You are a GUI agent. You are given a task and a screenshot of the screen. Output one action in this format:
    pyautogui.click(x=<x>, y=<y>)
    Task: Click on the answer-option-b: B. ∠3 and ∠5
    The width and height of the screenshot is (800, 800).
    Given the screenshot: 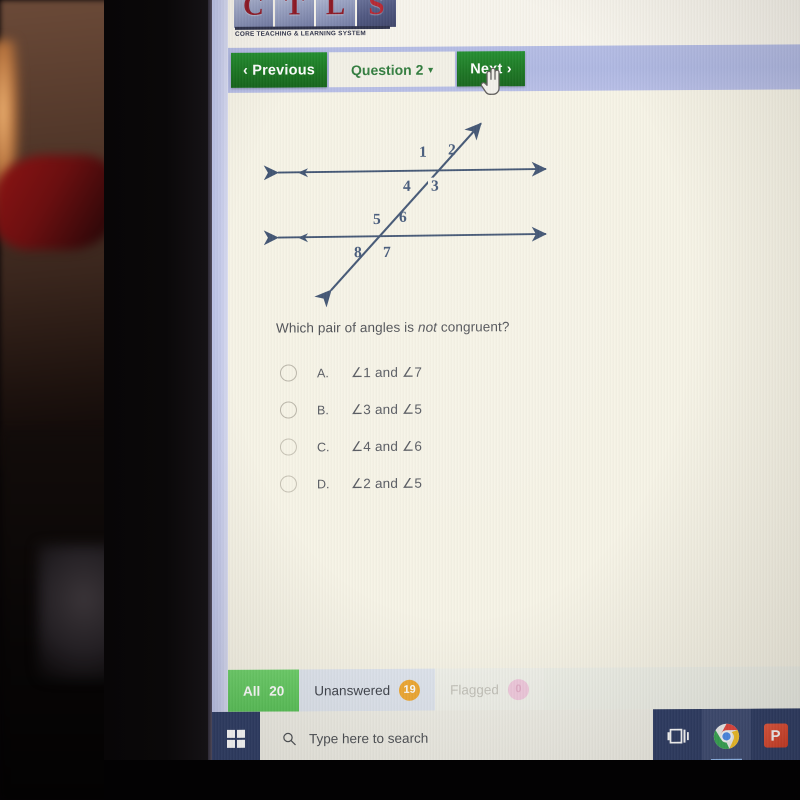 What is the action you would take?
    pyautogui.click(x=445, y=409)
    